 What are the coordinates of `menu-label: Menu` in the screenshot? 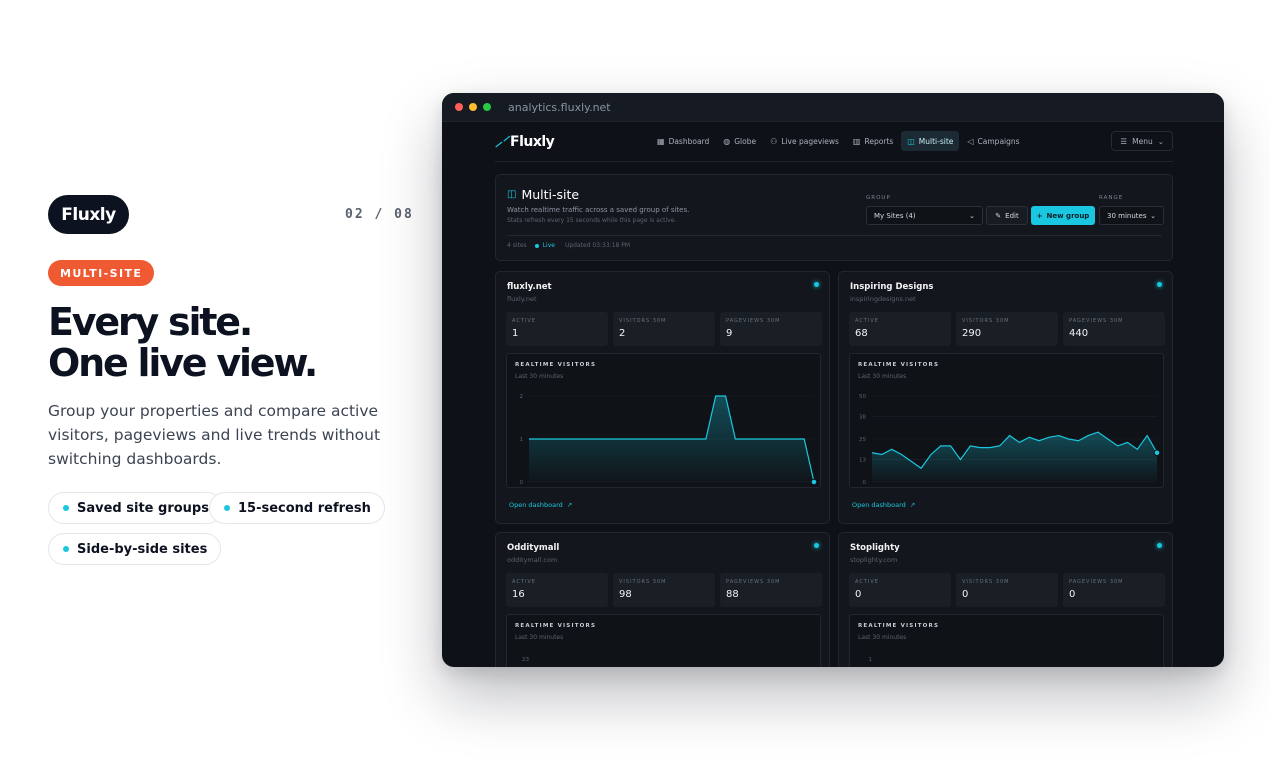 It's located at (1142, 141).